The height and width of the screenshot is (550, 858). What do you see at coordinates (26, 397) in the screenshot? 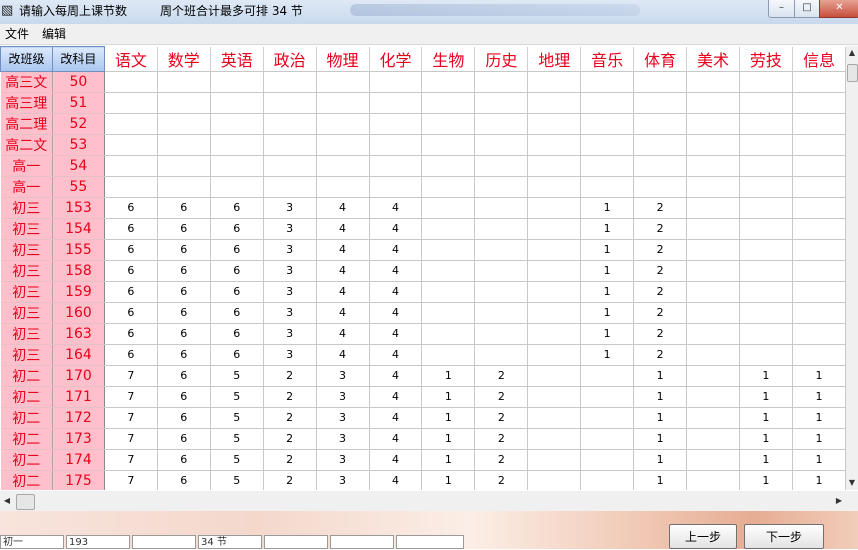
I see `class-grade-cell: 初二` at bounding box center [26, 397].